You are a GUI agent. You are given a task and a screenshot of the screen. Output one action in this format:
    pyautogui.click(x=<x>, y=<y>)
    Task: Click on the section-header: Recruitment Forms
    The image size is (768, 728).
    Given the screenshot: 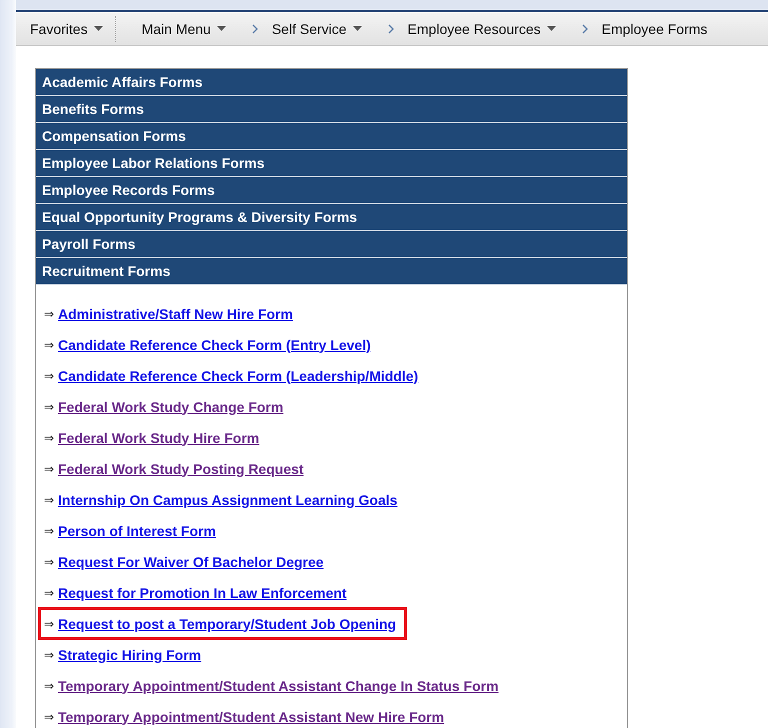 What is the action you would take?
    pyautogui.click(x=331, y=271)
    